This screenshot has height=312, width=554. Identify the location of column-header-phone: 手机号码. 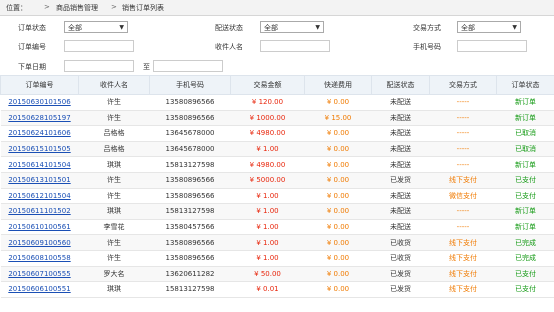
(190, 85).